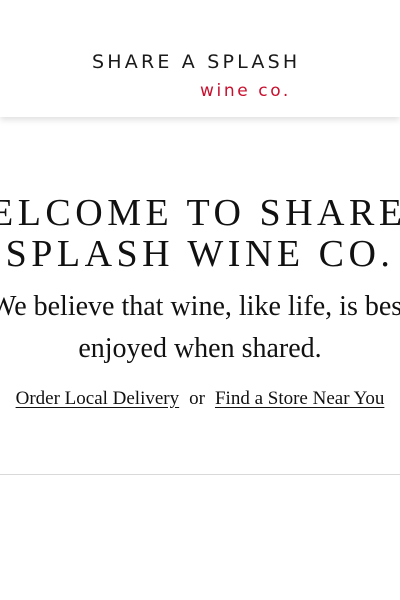 This screenshot has height=600, width=400. What do you see at coordinates (197, 398) in the screenshot?
I see `cta-separator: or` at bounding box center [197, 398].